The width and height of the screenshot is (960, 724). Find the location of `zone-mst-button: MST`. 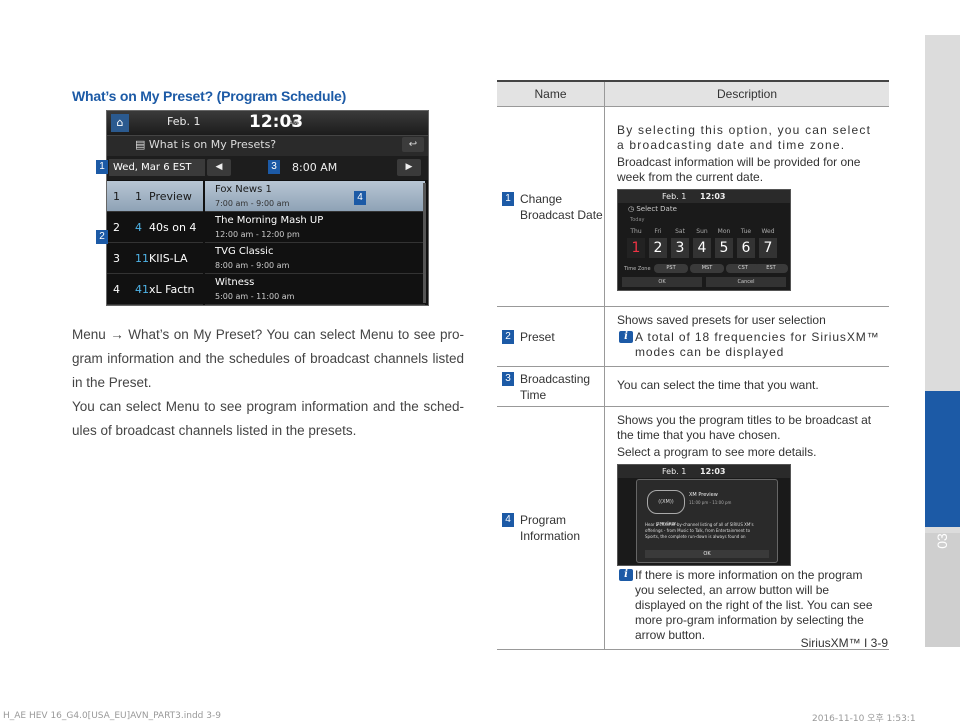

zone-mst-button: MST is located at coordinates (707, 268).